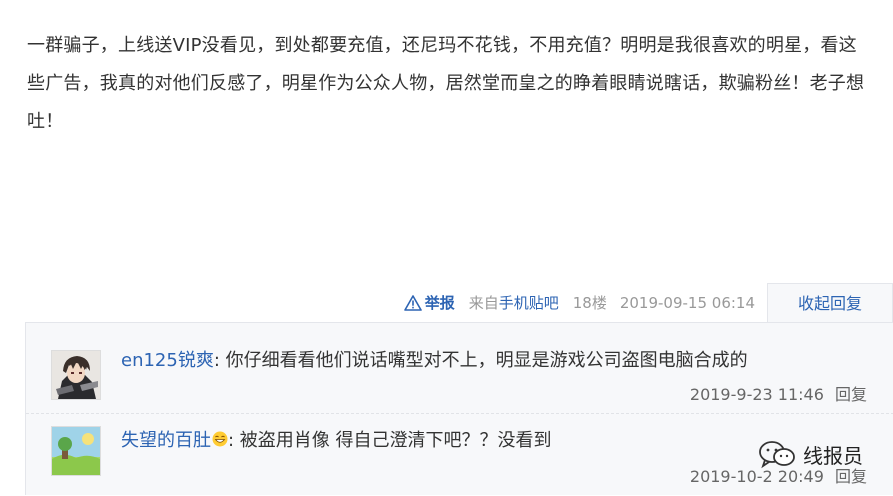 The height and width of the screenshot is (496, 893). I want to click on source-link: 手机贴吧, so click(529, 303).